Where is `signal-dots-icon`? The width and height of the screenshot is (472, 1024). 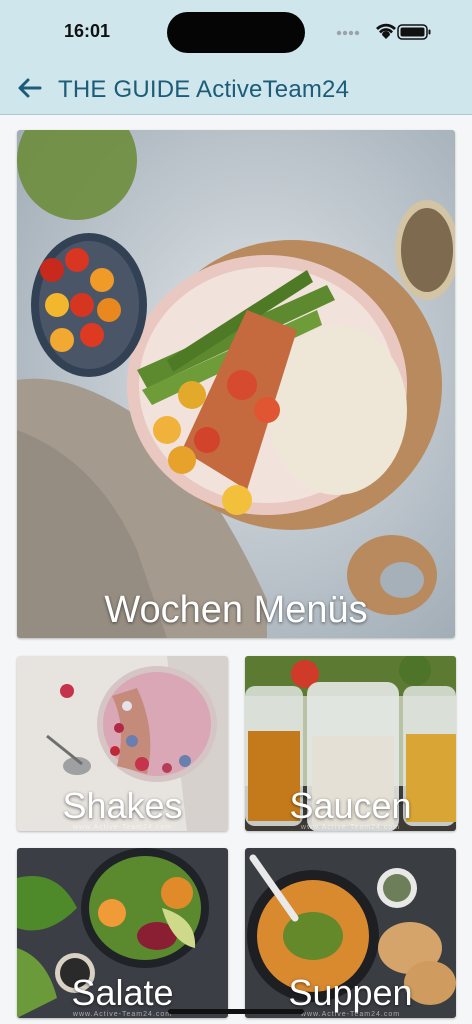
signal-dots-icon is located at coordinates (348, 33).